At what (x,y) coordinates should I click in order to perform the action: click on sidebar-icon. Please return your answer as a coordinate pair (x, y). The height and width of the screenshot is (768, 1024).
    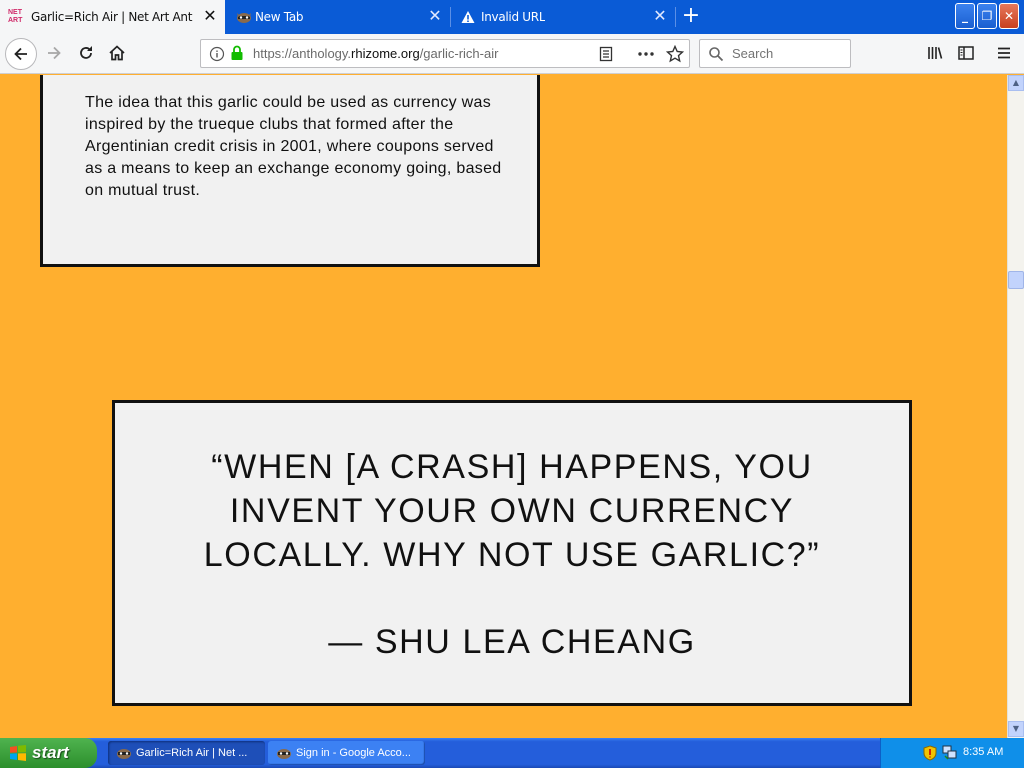
    Looking at the image, I should click on (966, 53).